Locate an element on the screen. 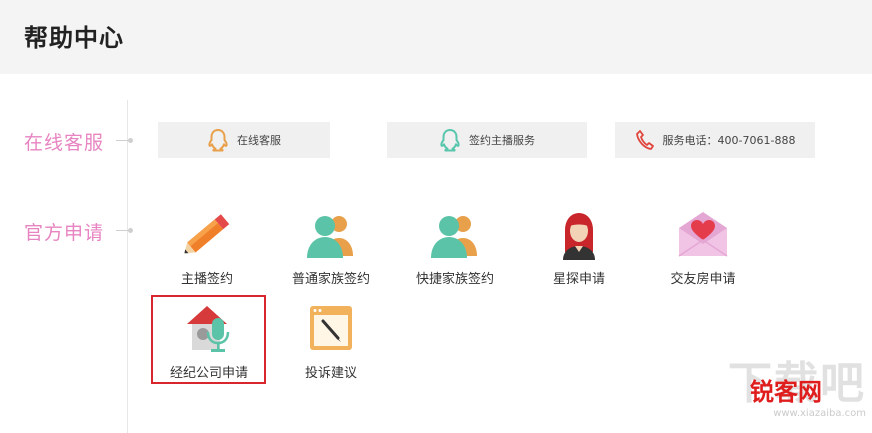 Image resolution: width=872 pixels, height=433 pixels. anchor-sign-service-button: 签约主播服务 is located at coordinates (487, 140).